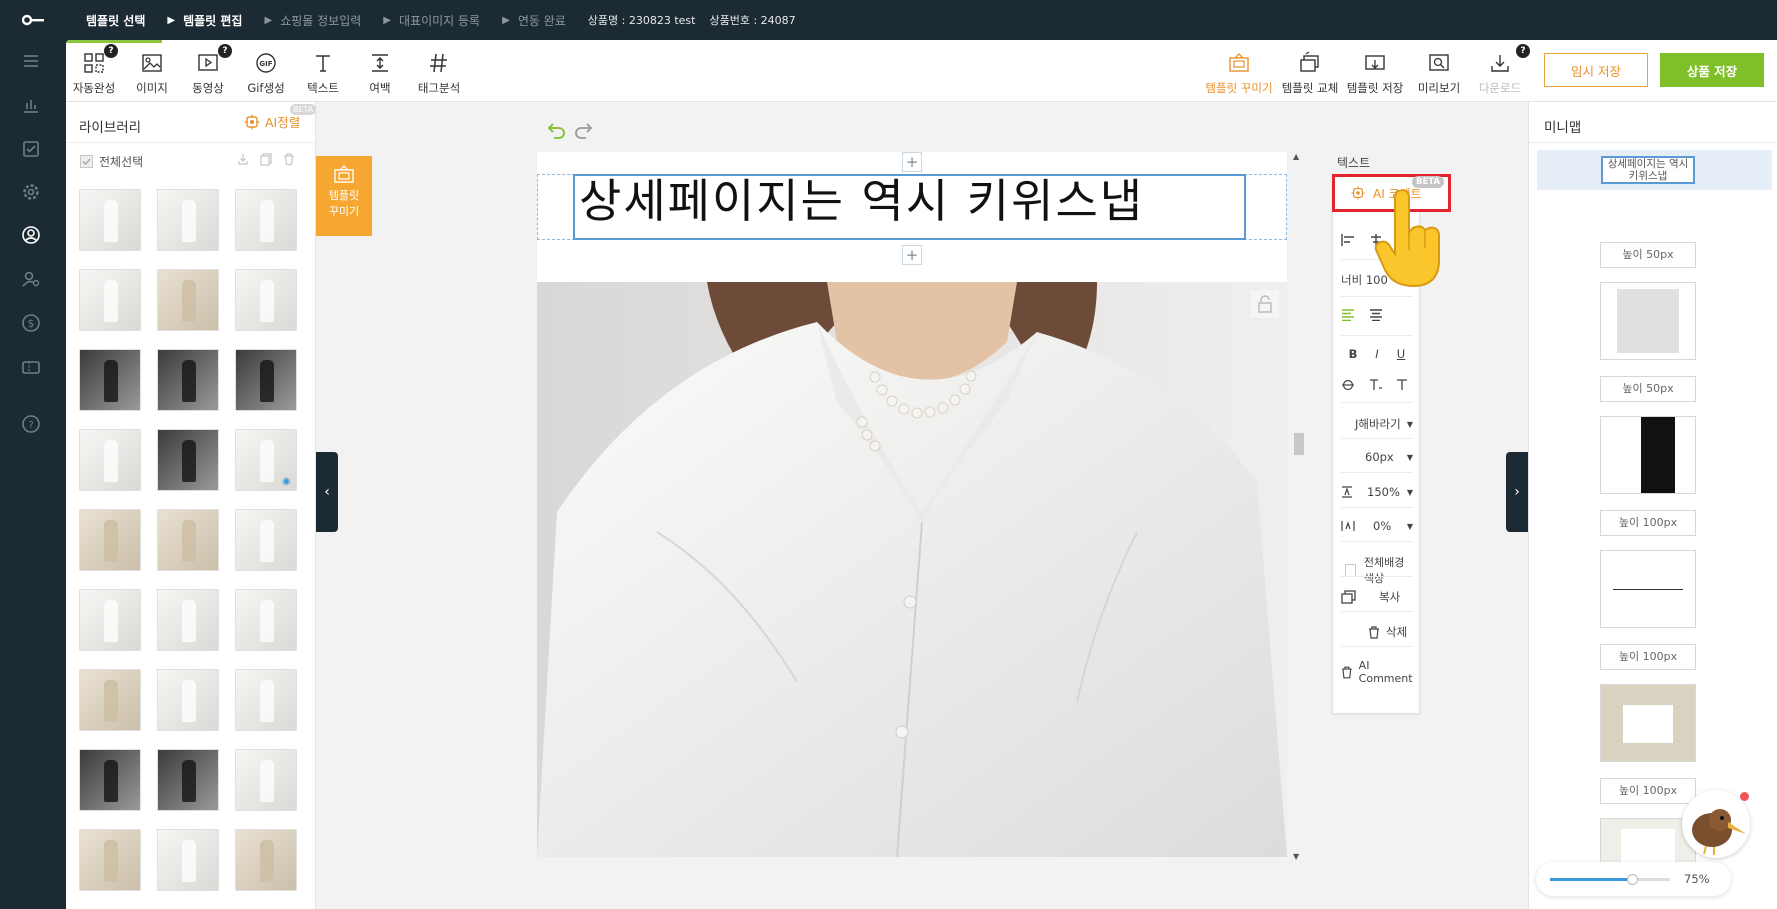 This screenshot has width=1777, height=909. Describe the element at coordinates (1377, 597) in the screenshot. I see `copy-button: 복사` at that location.